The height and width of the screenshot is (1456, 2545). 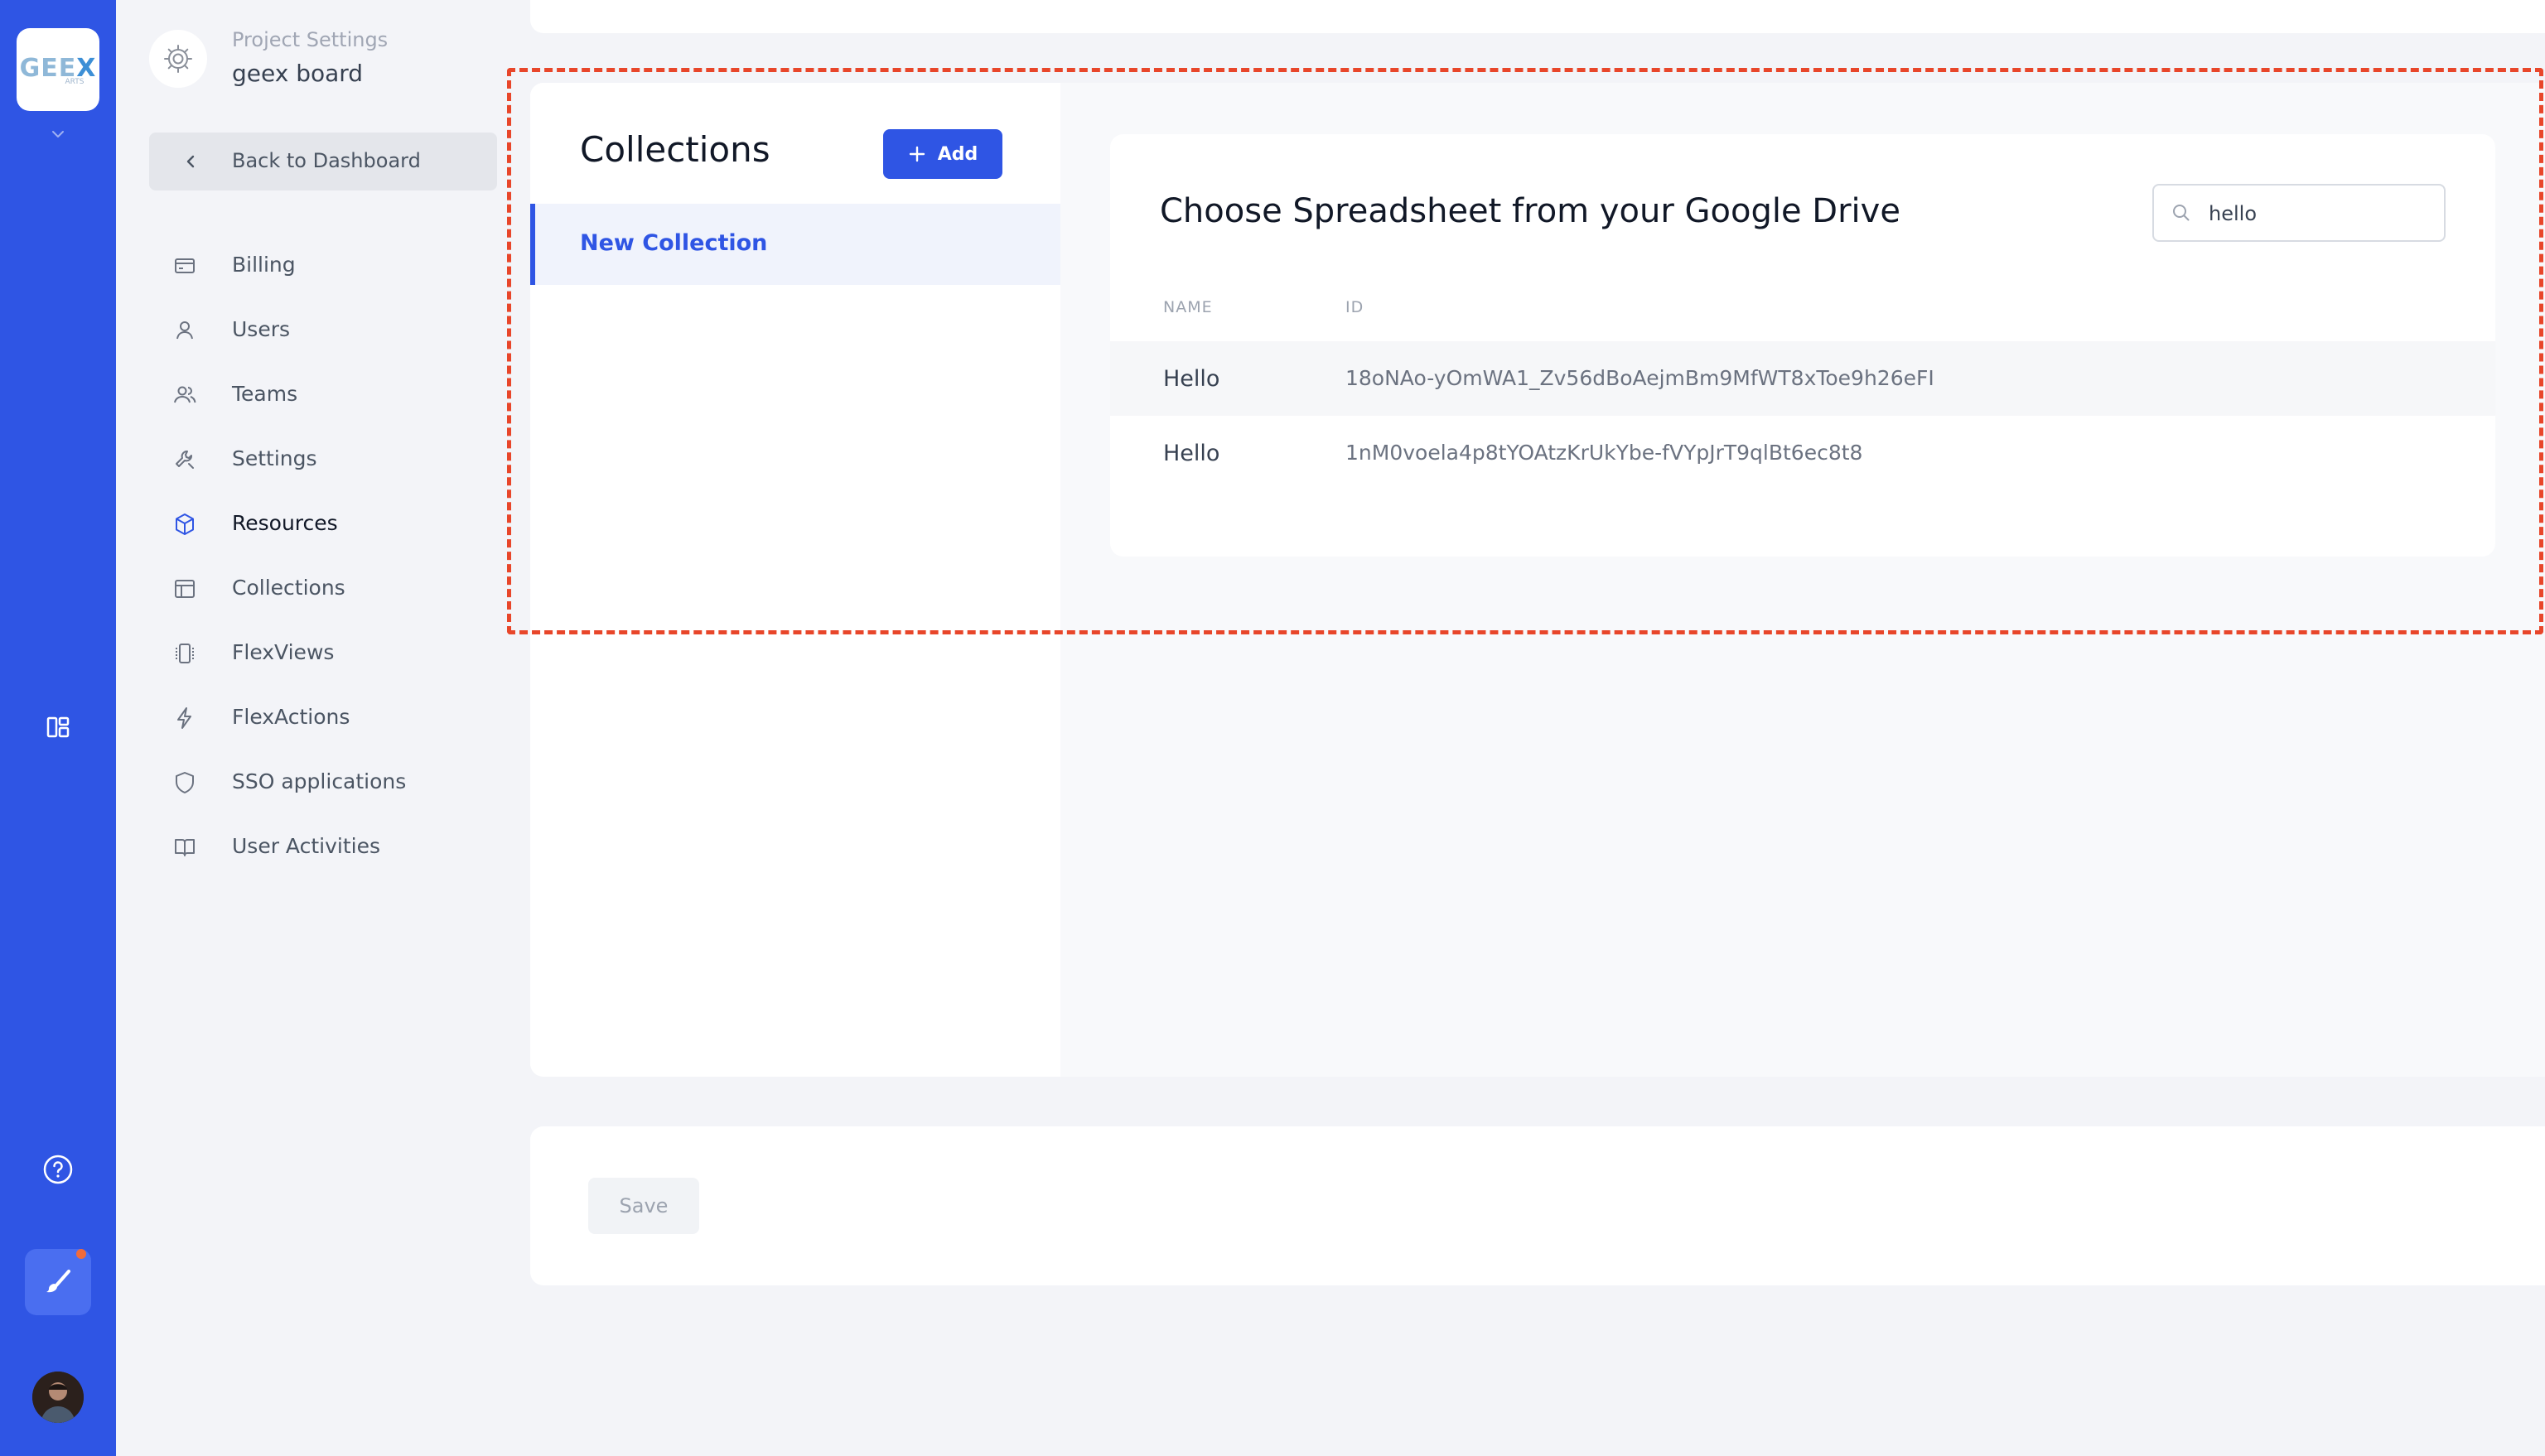 What do you see at coordinates (185, 653) in the screenshot?
I see `views-icon` at bounding box center [185, 653].